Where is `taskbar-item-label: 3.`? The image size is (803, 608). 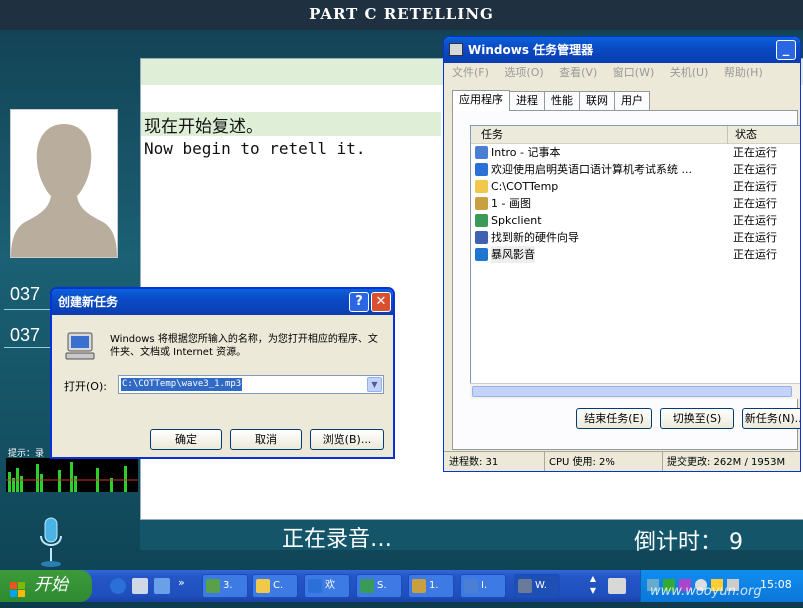 taskbar-item-label: 3. is located at coordinates (228, 585).